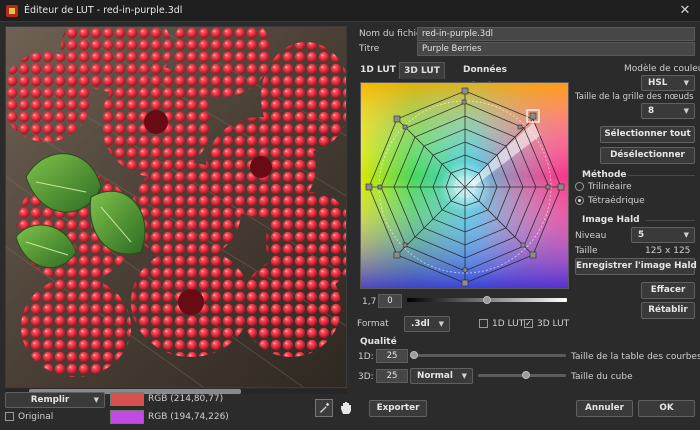 This screenshot has width=700, height=430. Describe the element at coordinates (666, 408) in the screenshot. I see `ok-button: OK` at that location.